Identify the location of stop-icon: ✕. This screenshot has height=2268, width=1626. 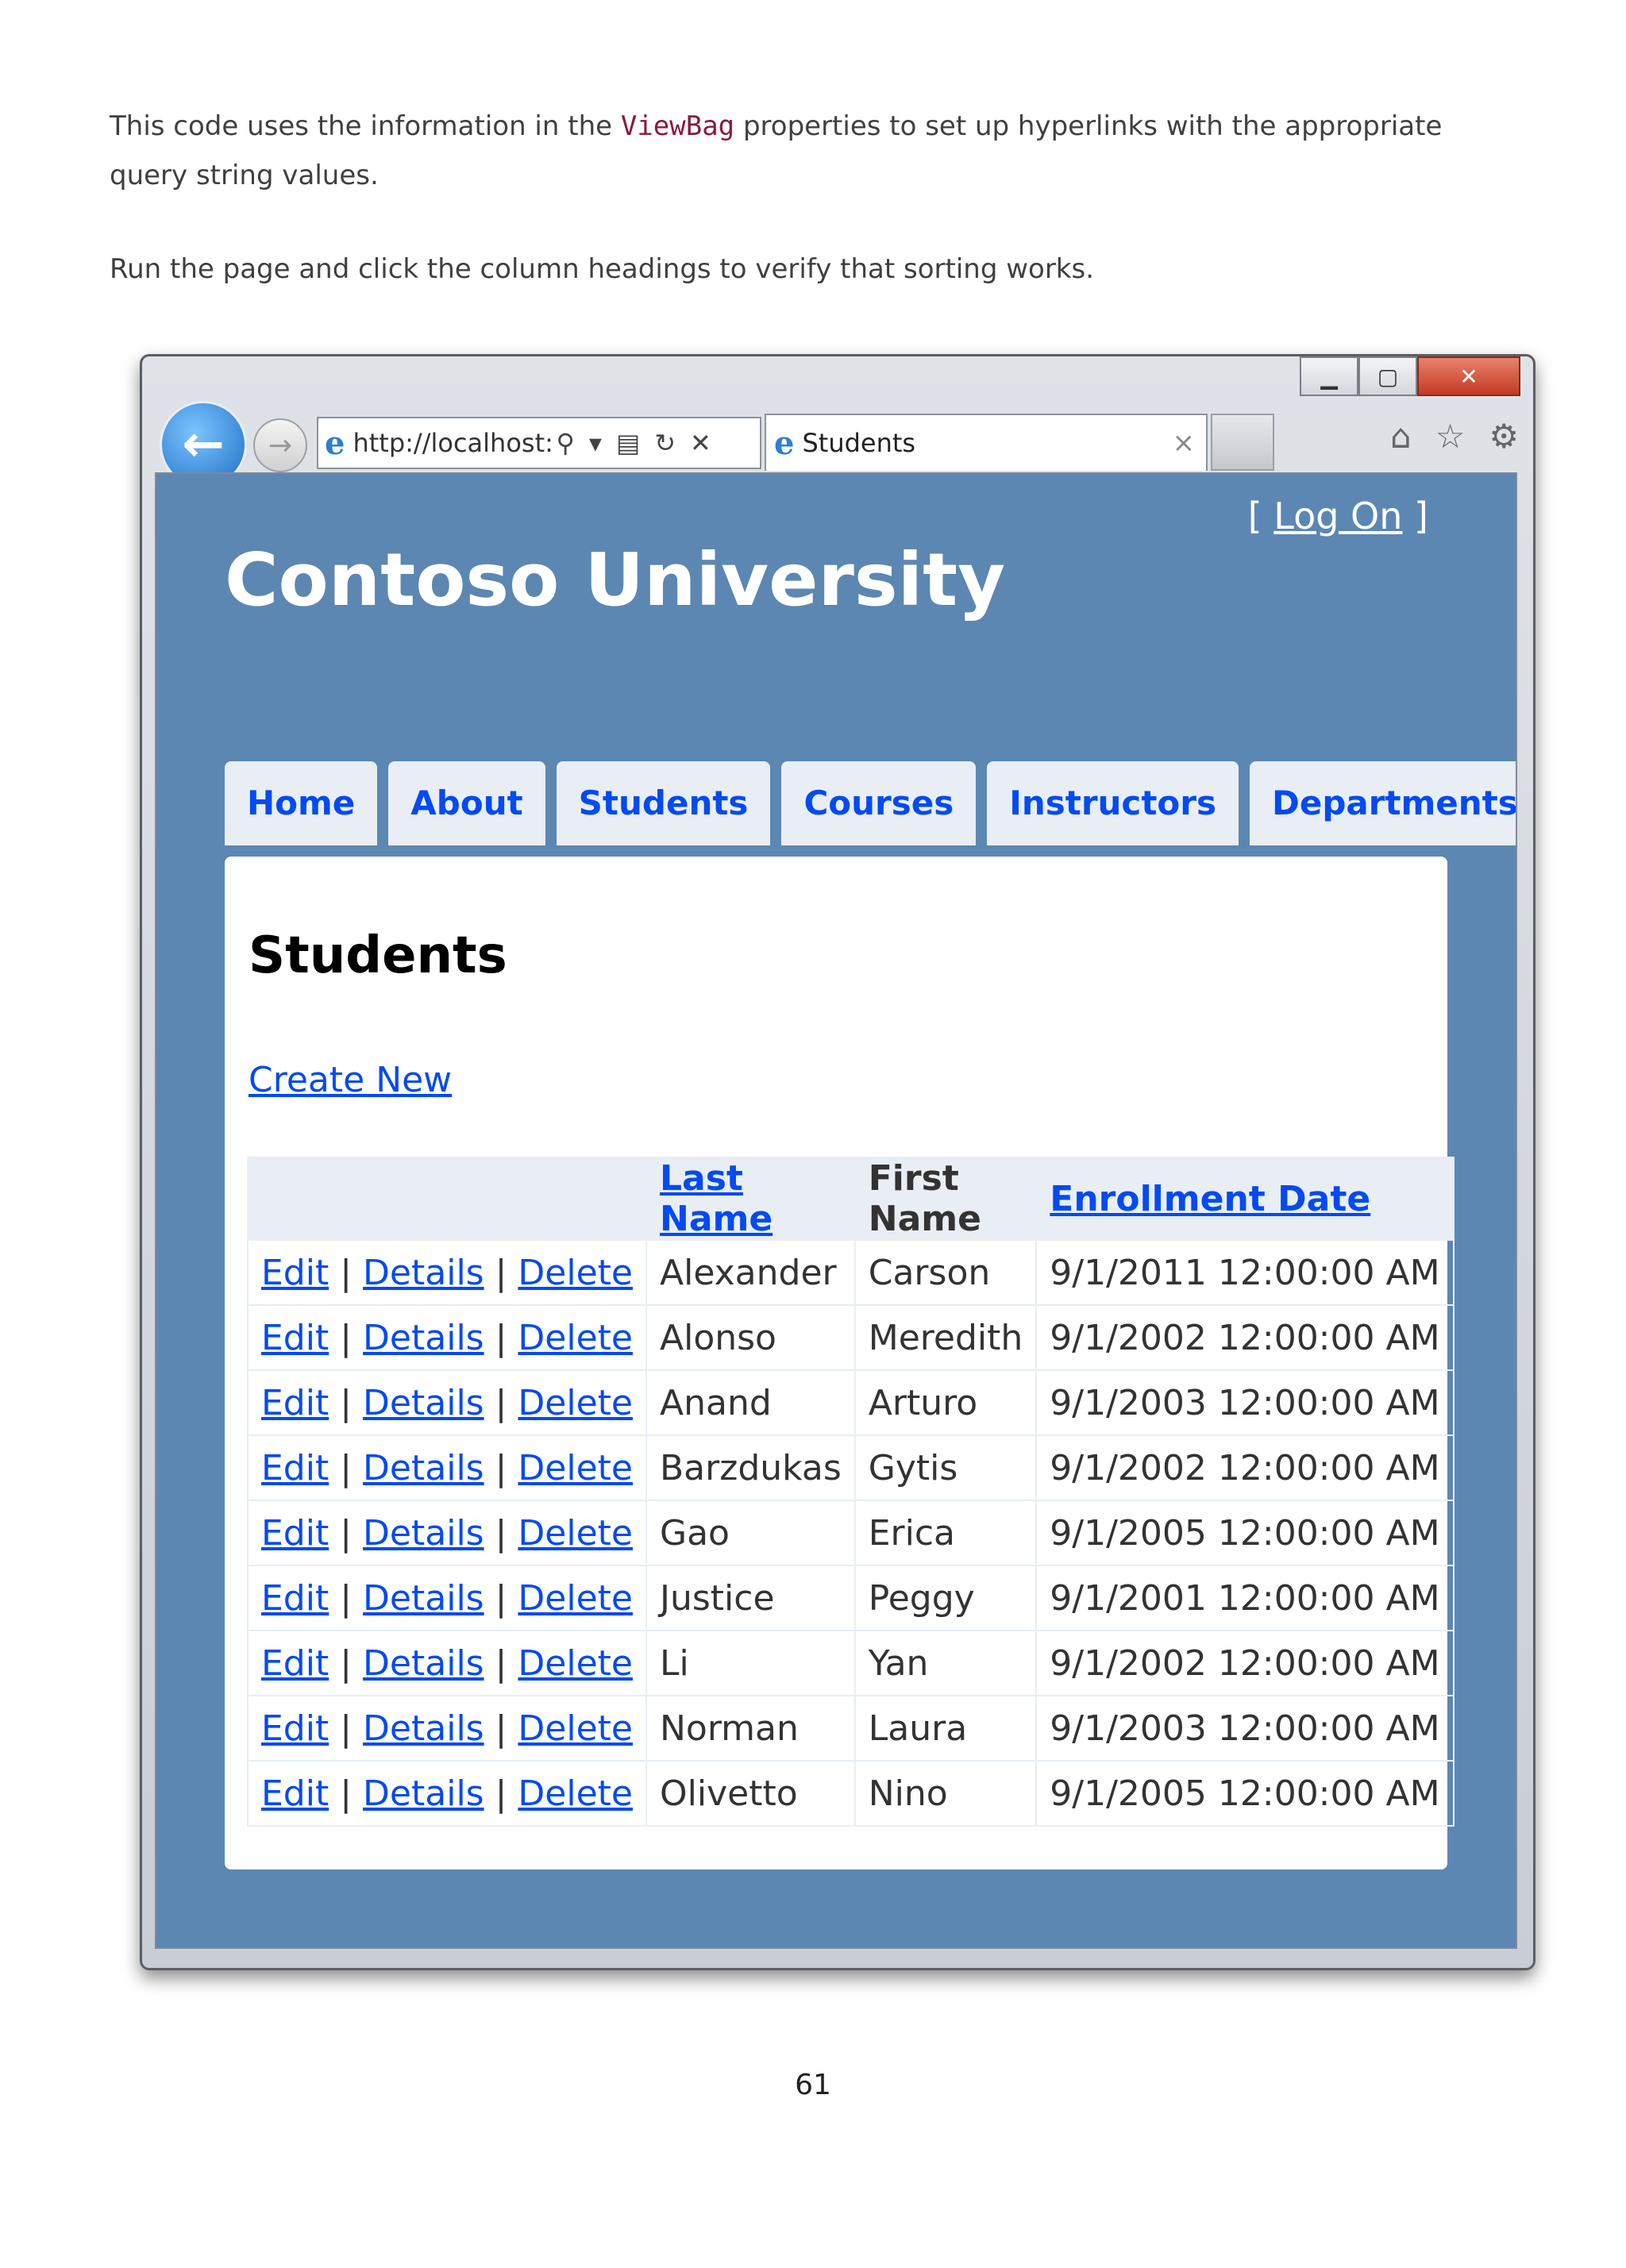
(700, 443).